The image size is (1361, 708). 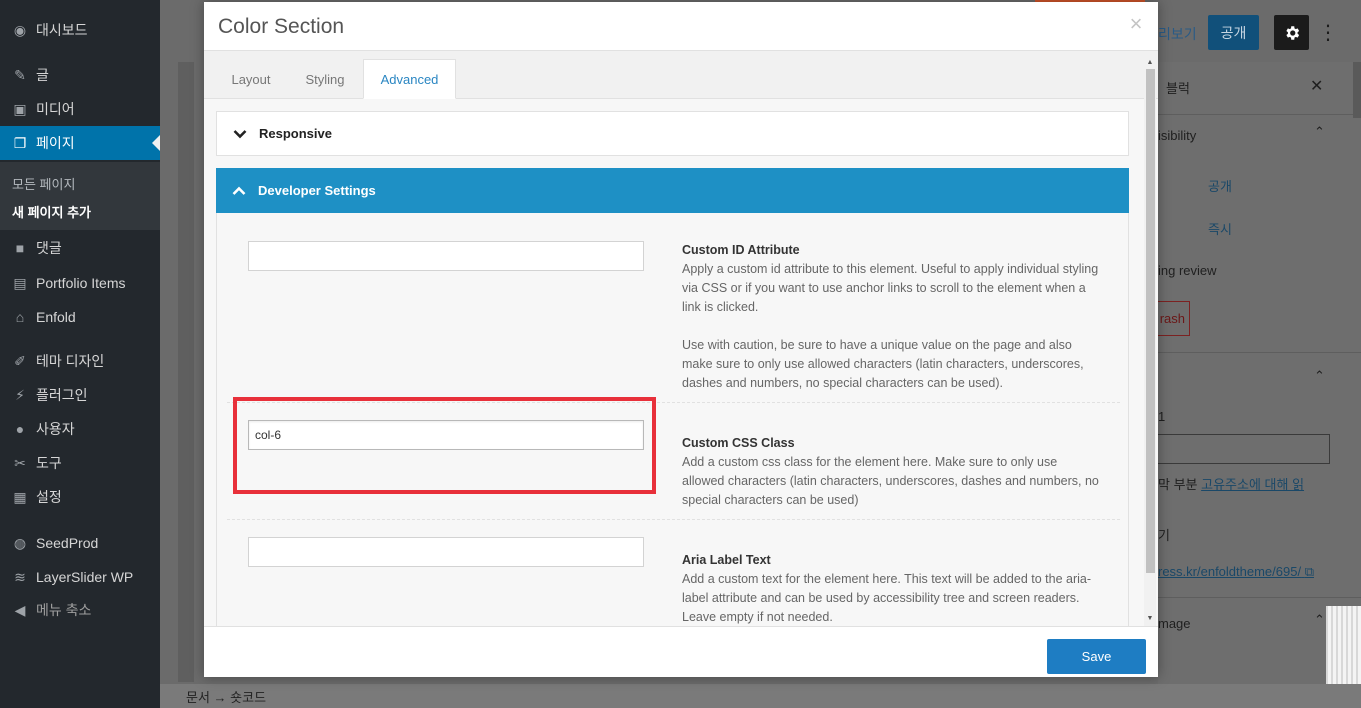 What do you see at coordinates (317, 190) in the screenshot?
I see `accordion-title: Developer Settings` at bounding box center [317, 190].